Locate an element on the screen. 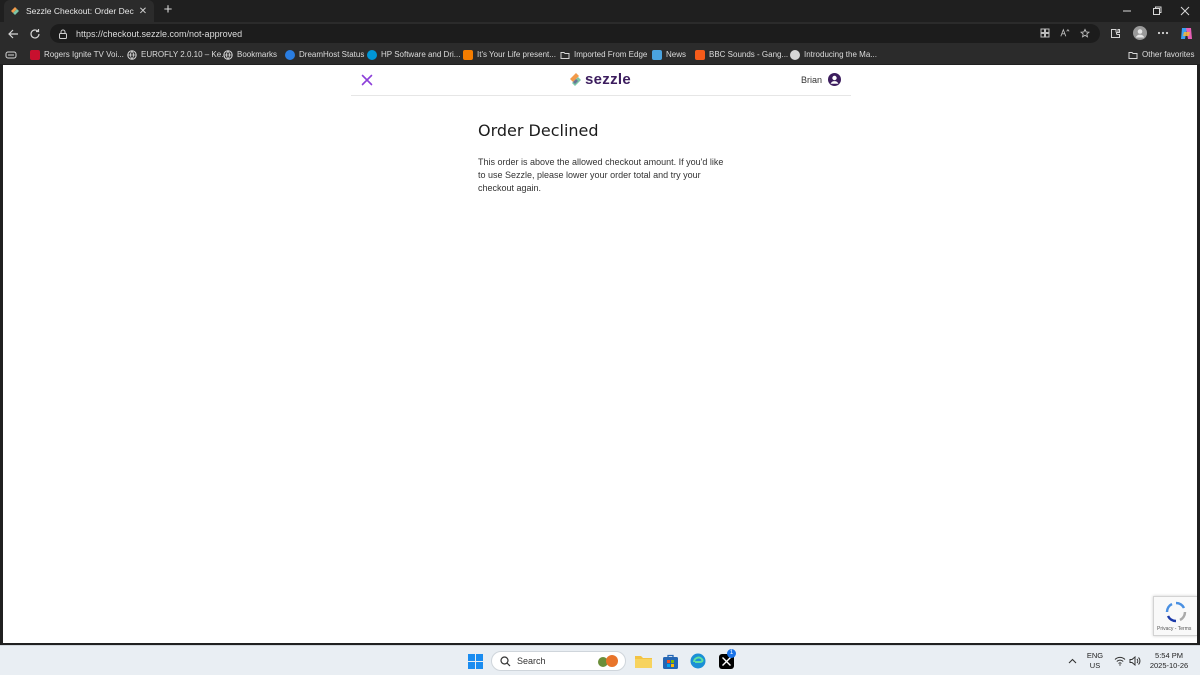 Image resolution: width=1200 pixels, height=675 pixels. user-name: Brian is located at coordinates (811, 79).